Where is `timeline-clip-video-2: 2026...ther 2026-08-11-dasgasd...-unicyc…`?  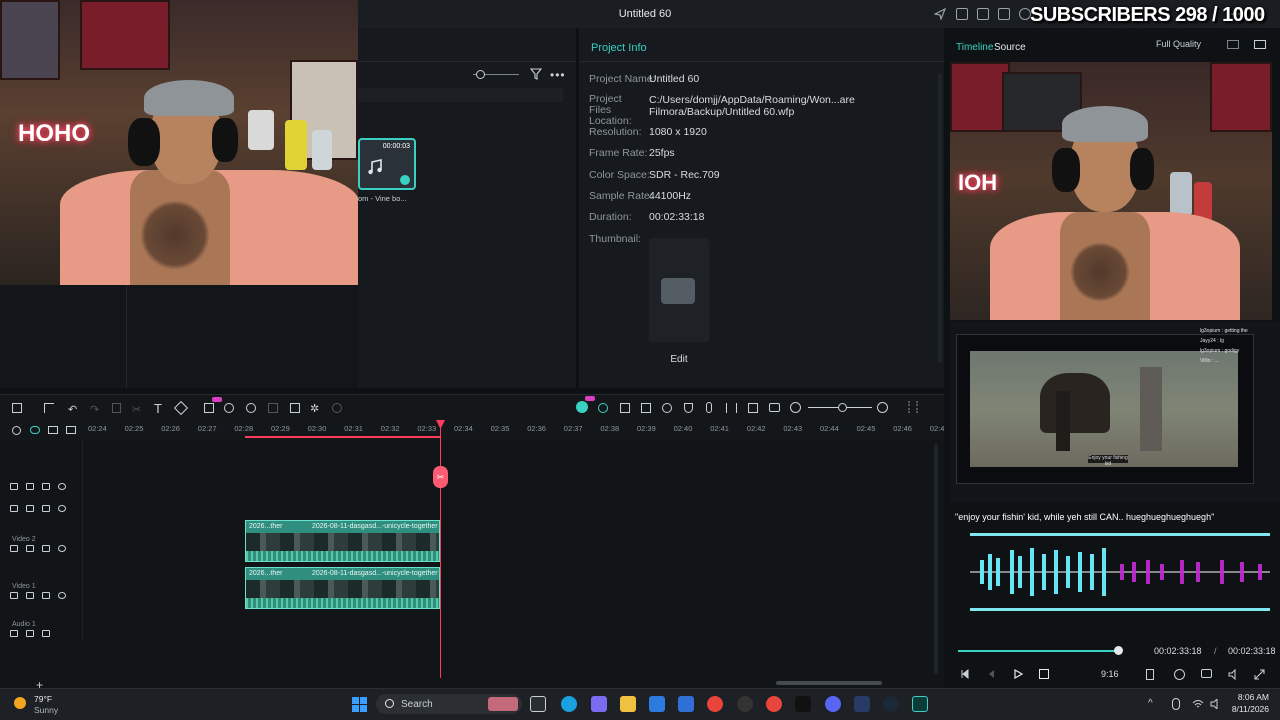 timeline-clip-video-2: 2026...ther 2026-08-11-dasgasd...-unicyc… is located at coordinates (342, 541).